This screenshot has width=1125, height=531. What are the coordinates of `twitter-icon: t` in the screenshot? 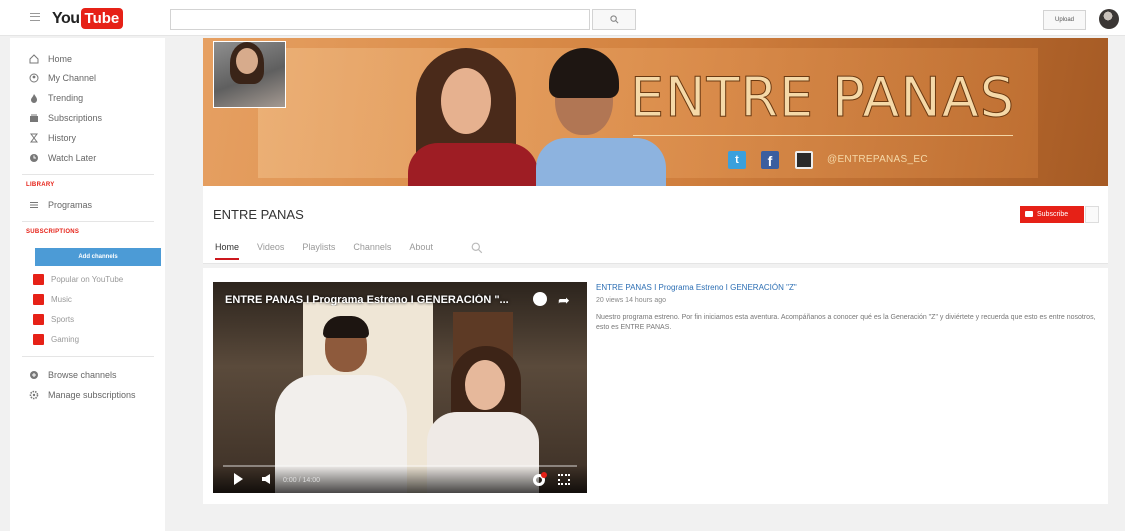 It's located at (737, 160).